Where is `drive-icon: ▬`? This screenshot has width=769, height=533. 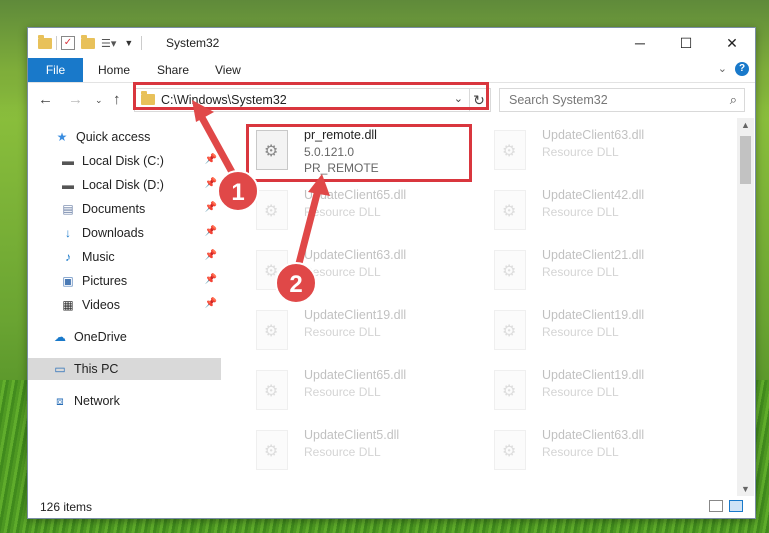
drive-icon: ▬ is located at coordinates (68, 161).